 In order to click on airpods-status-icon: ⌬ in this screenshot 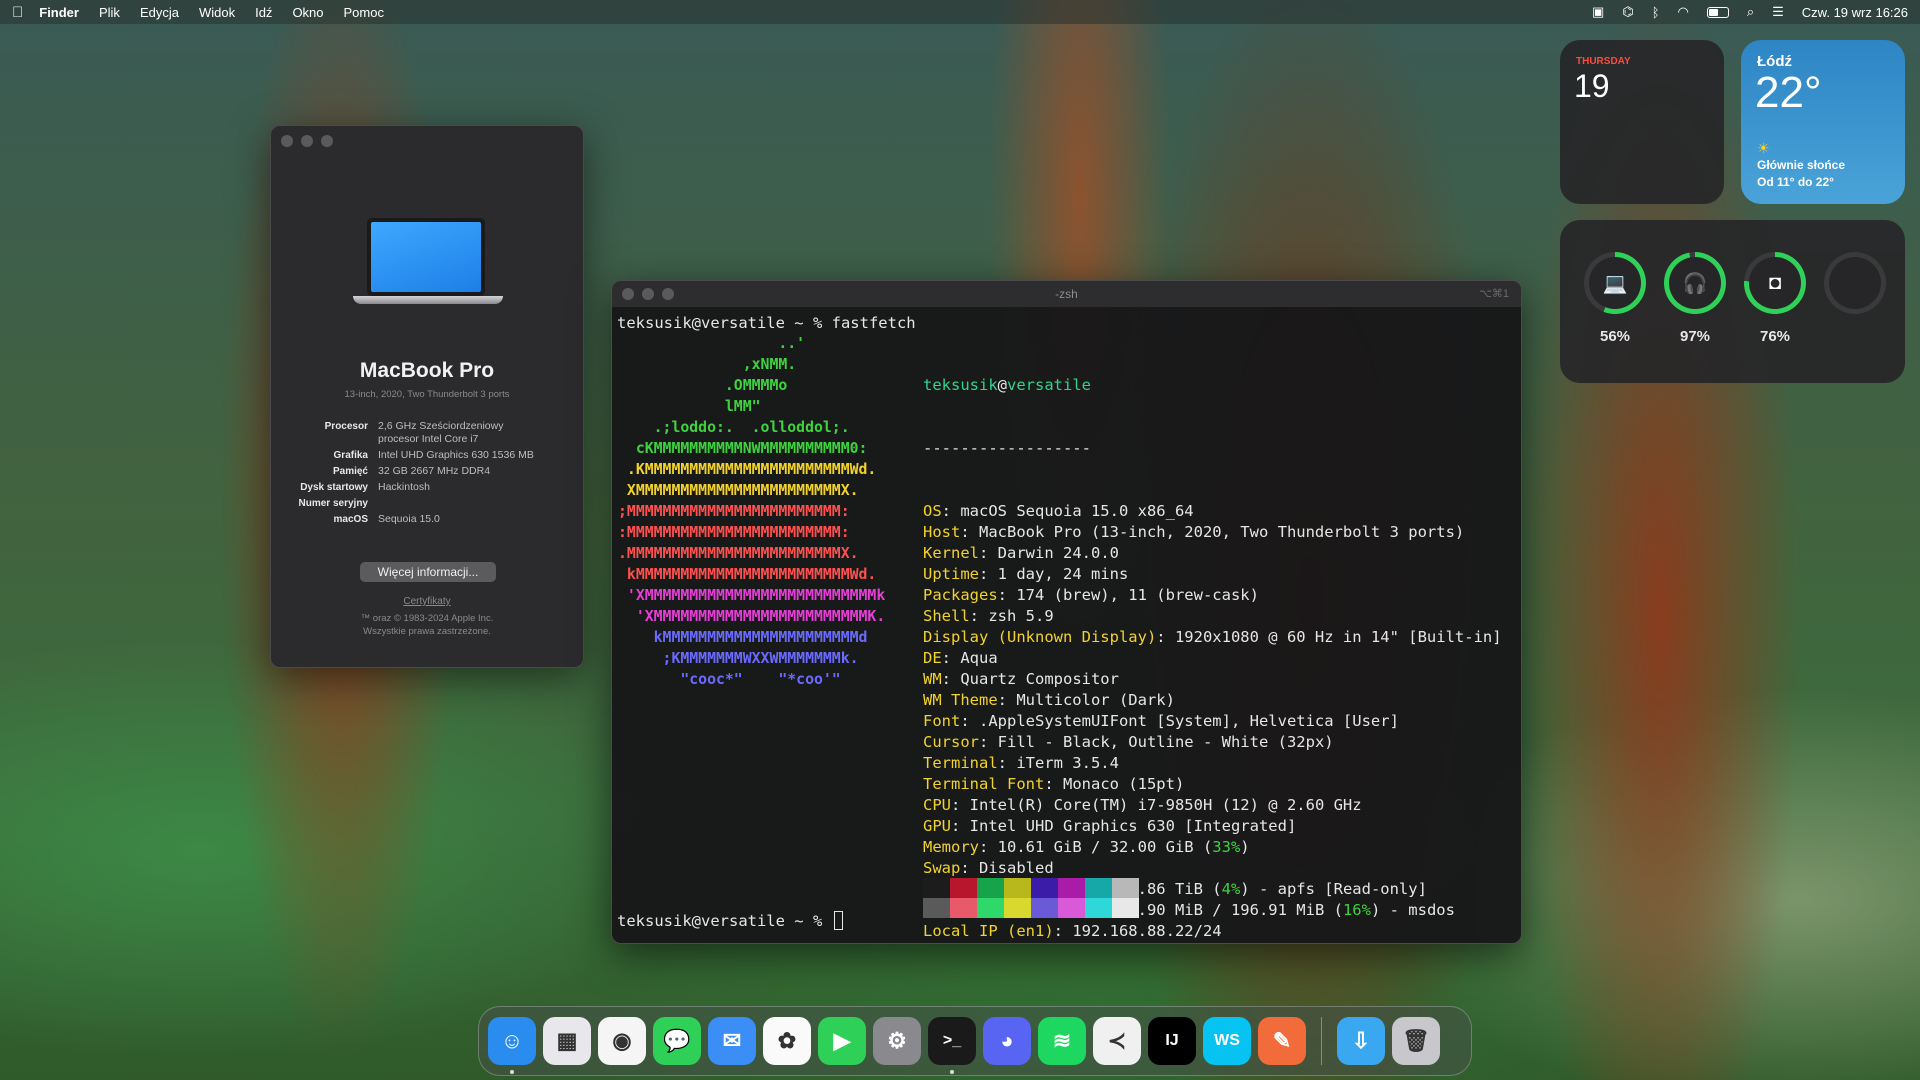, I will do `click(1627, 12)`.